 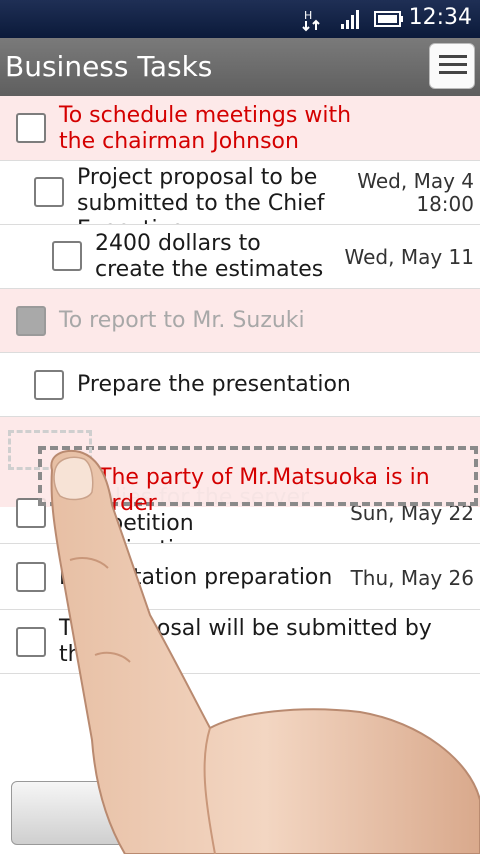 What do you see at coordinates (214, 384) in the screenshot?
I see `task-text: Prepare the presentation` at bounding box center [214, 384].